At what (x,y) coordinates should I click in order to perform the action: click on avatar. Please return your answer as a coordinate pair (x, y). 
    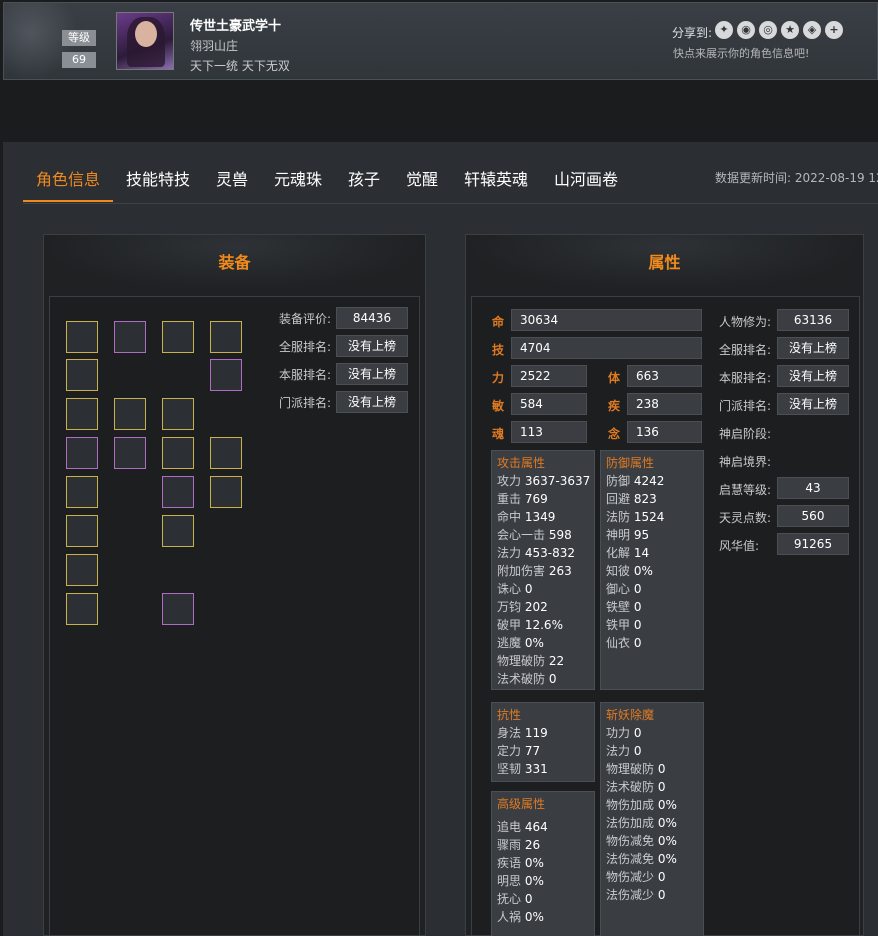
    Looking at the image, I should click on (145, 41).